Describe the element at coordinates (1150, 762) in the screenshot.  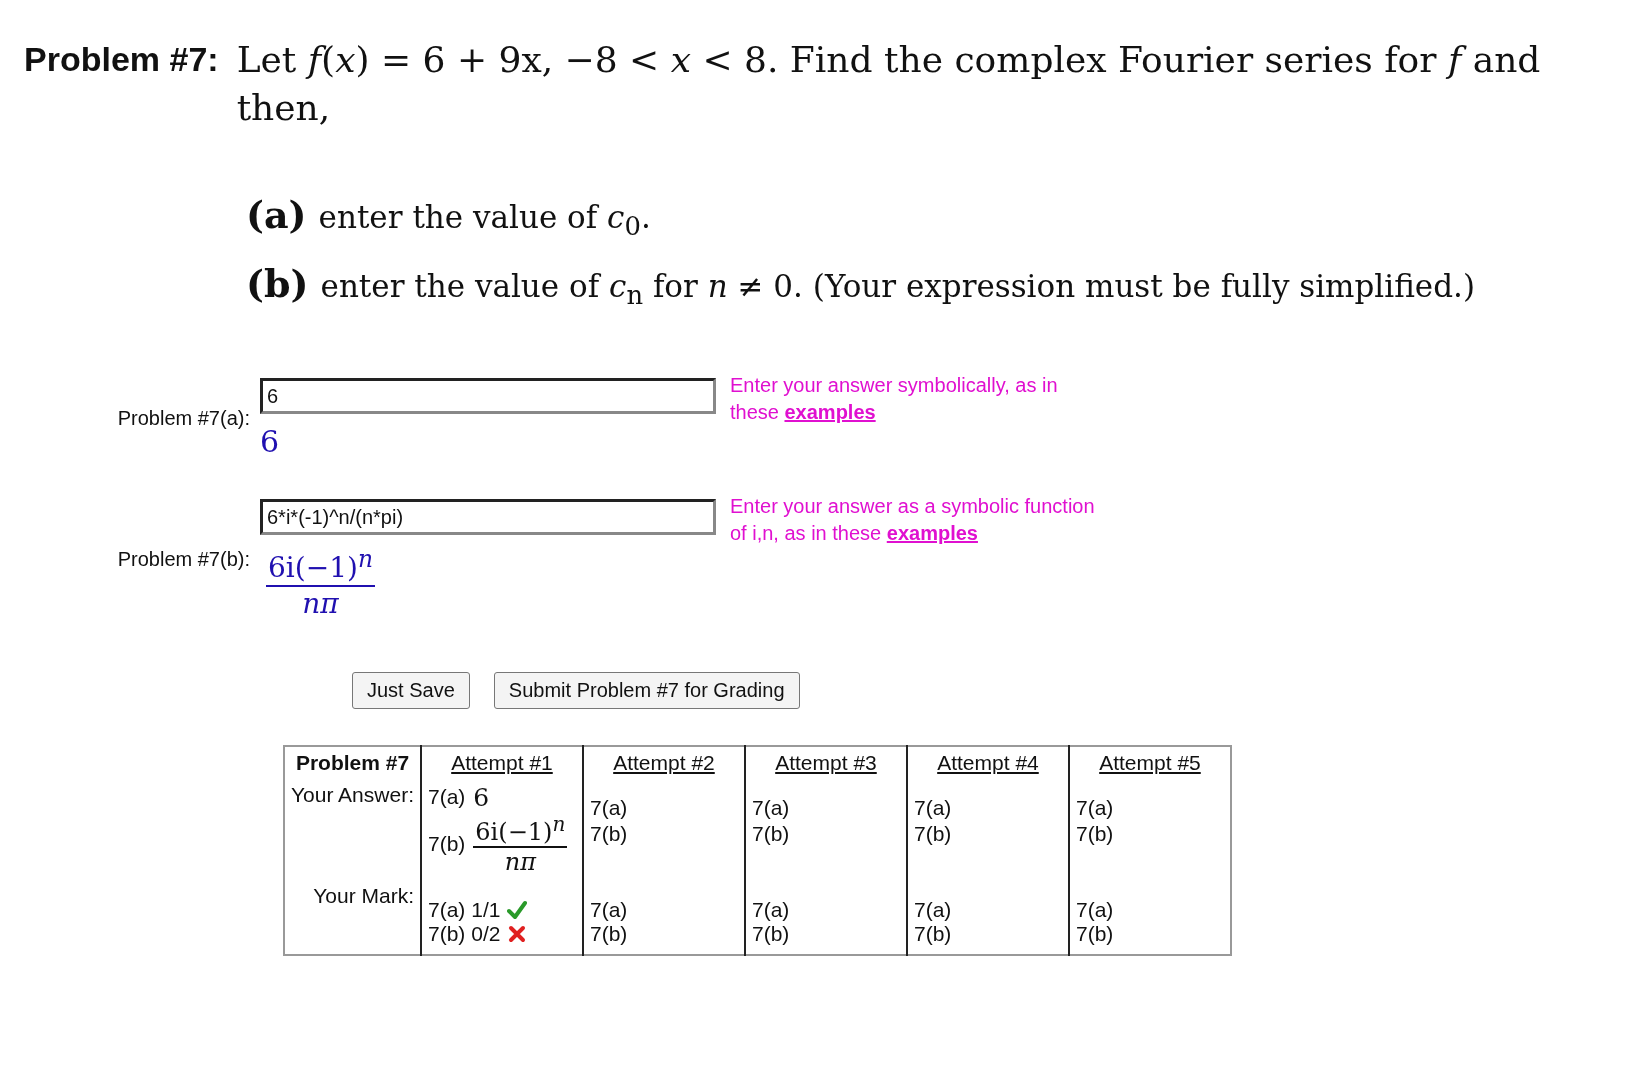
I see `attempt-link: Attempt #5` at that location.